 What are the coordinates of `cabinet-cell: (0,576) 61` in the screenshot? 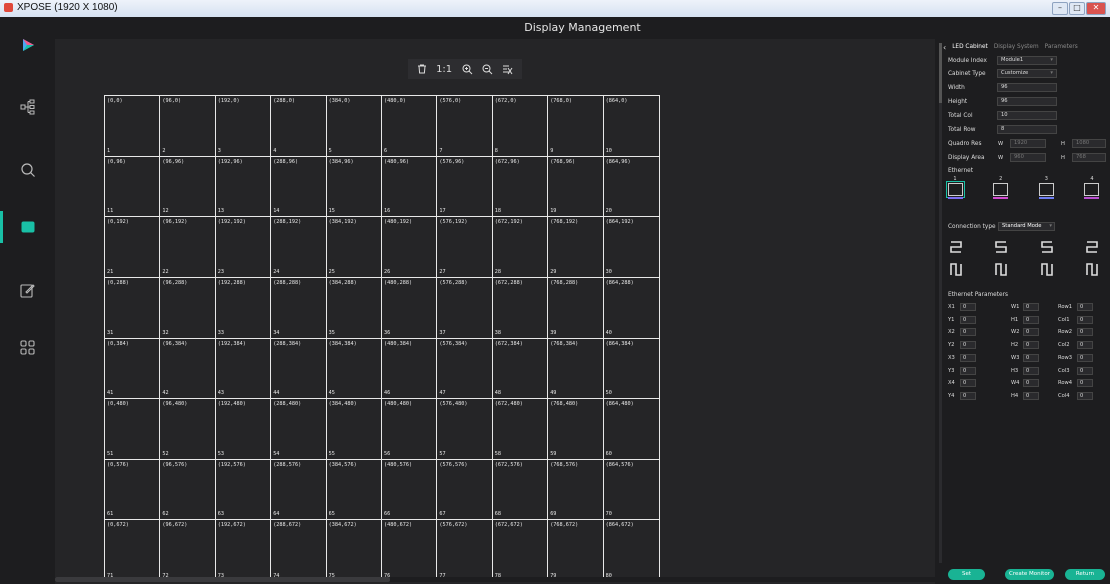 It's located at (133, 490).